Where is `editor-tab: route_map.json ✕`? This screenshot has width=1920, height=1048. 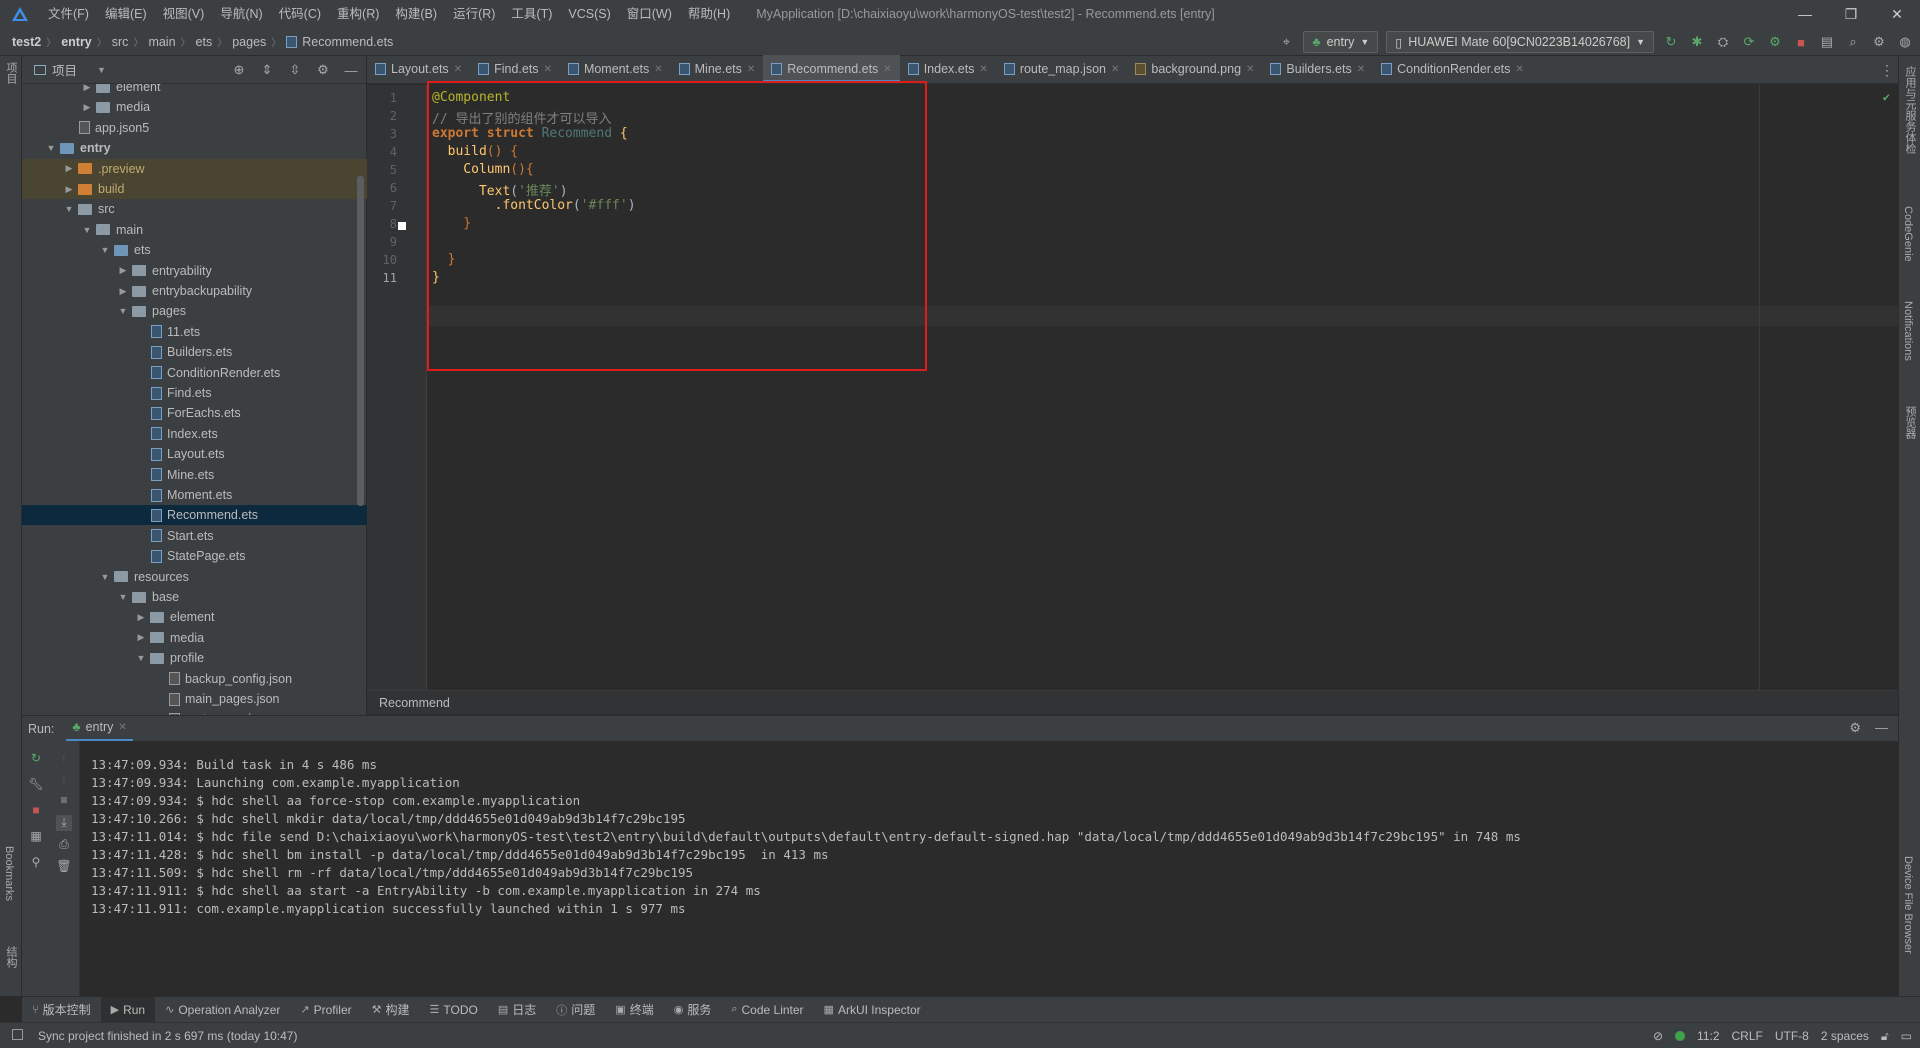
editor-tab: route_map.json ✕ is located at coordinates (1062, 69).